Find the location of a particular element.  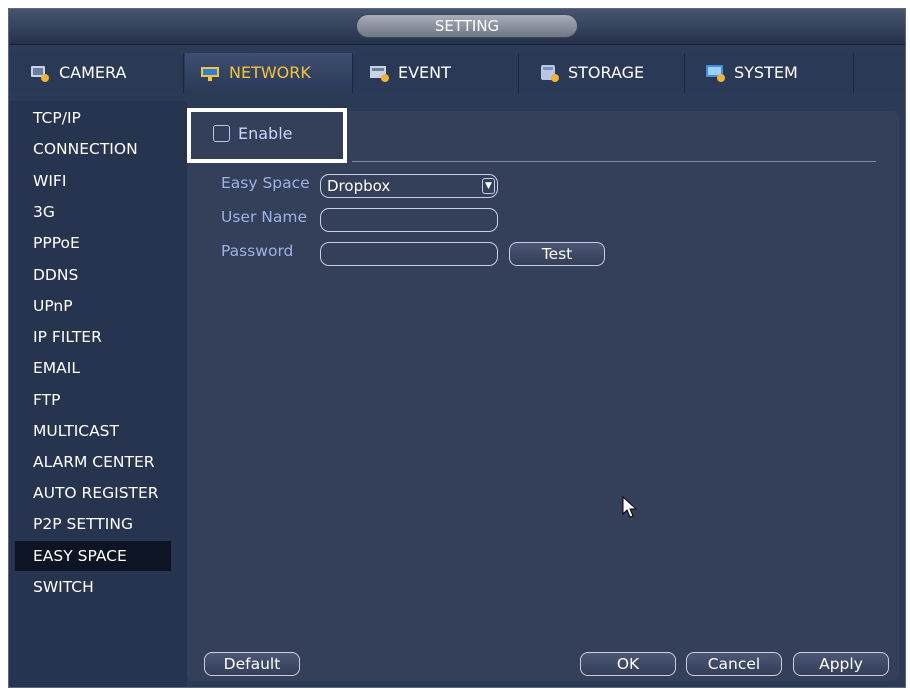

tab-event: EVENT is located at coordinates (436, 73).